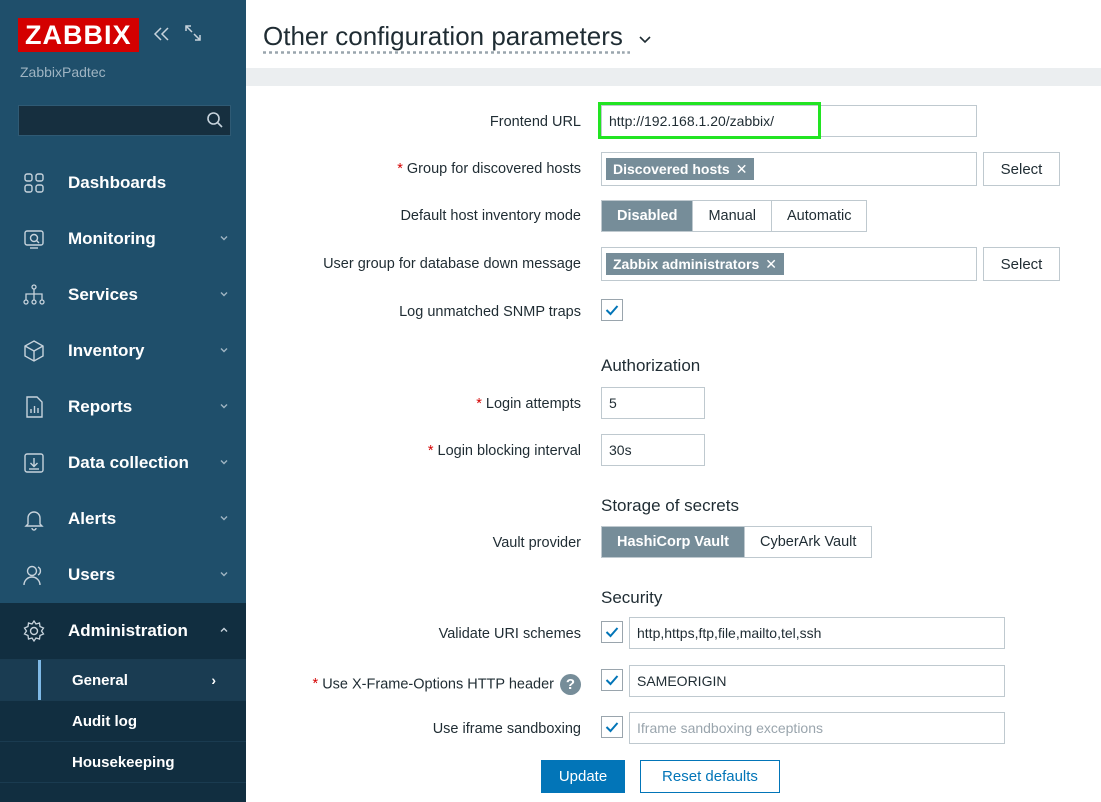 The width and height of the screenshot is (1101, 802). Describe the element at coordinates (533, 404) in the screenshot. I see `login-attempts-label-text: Login attempts` at that location.